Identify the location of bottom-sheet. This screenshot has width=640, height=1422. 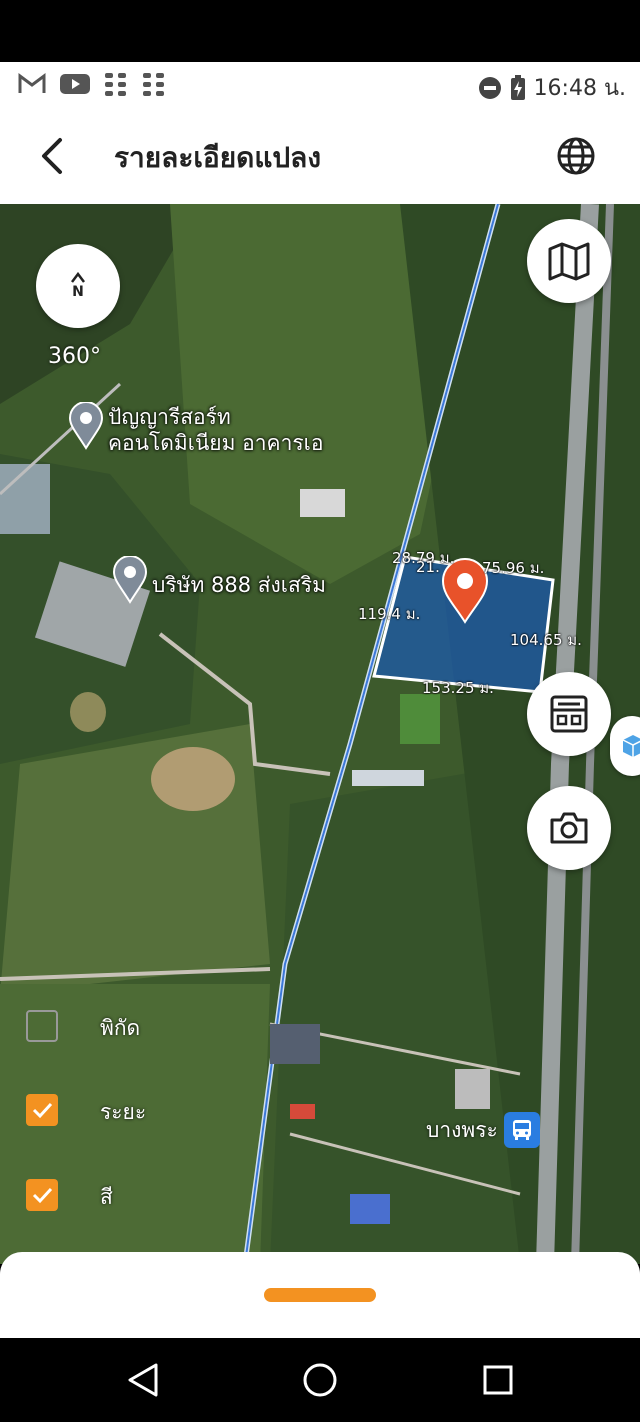
(320, 1295).